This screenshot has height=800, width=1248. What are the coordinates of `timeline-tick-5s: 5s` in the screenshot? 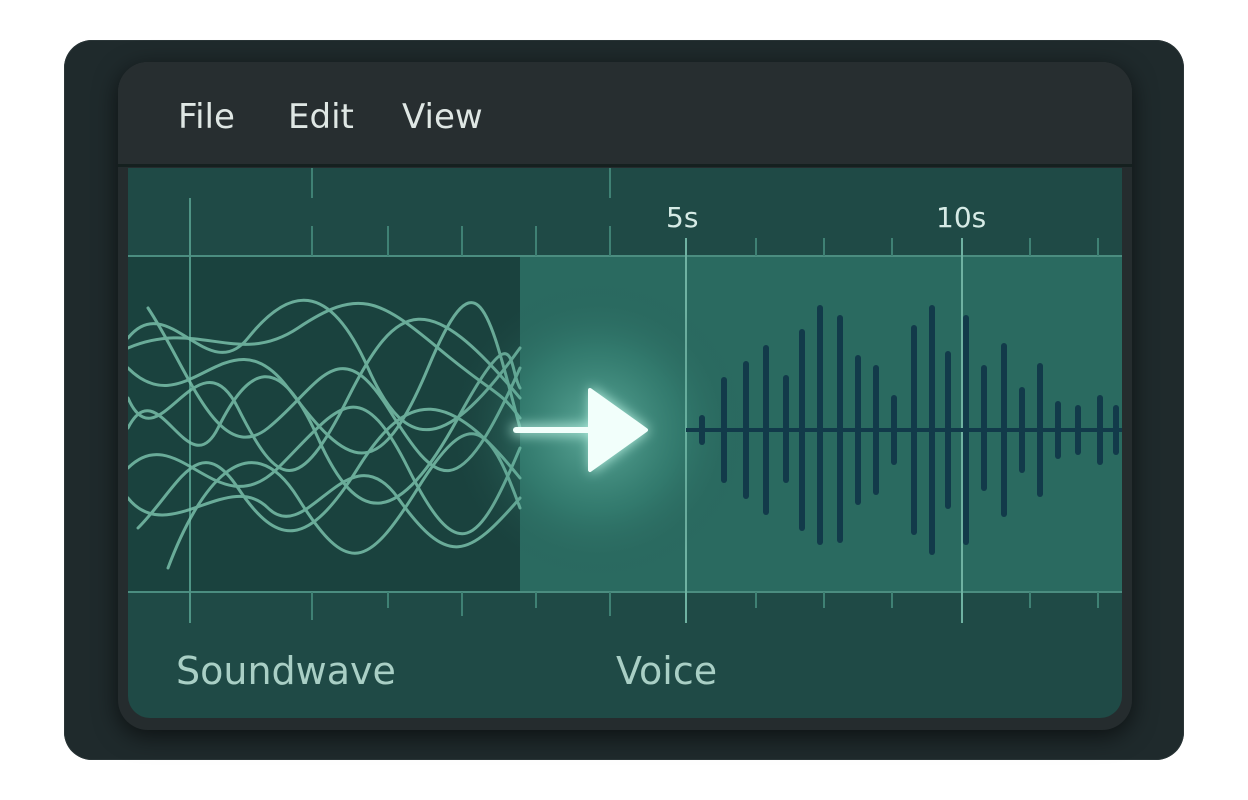 It's located at (682, 217).